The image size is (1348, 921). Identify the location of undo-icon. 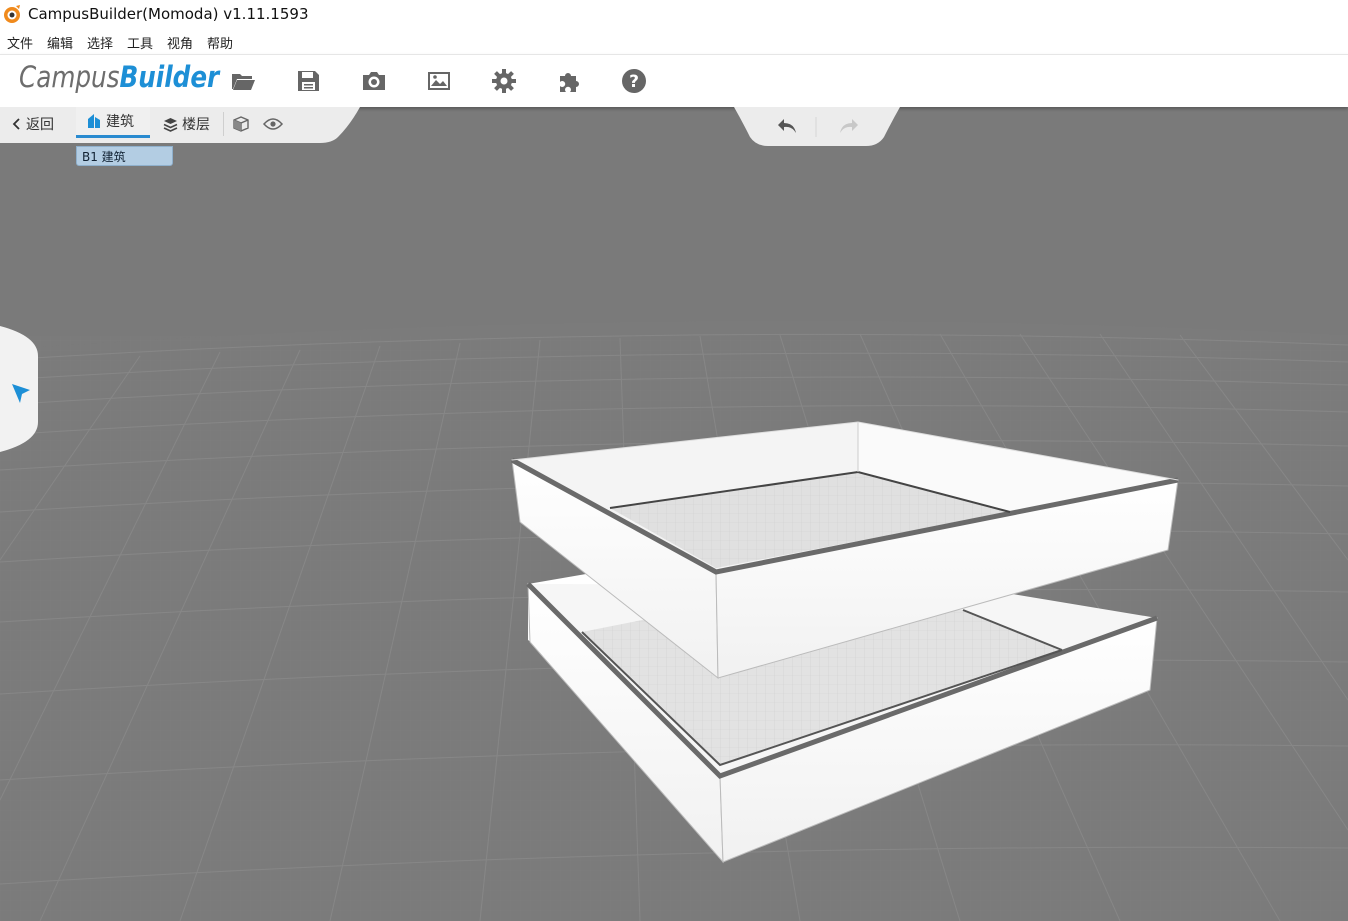
(787, 126).